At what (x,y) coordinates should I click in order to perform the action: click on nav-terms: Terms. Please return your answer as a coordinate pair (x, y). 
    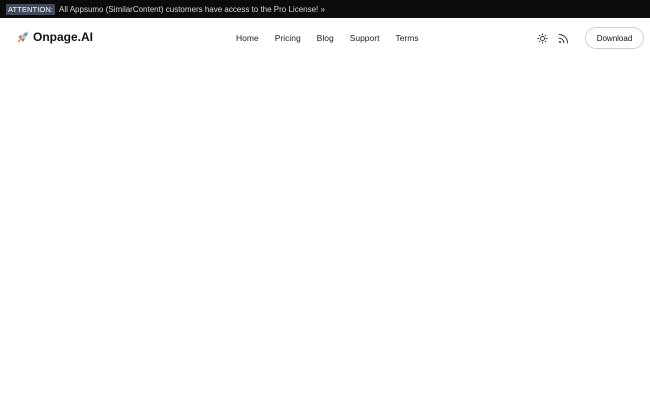
    Looking at the image, I should click on (406, 38).